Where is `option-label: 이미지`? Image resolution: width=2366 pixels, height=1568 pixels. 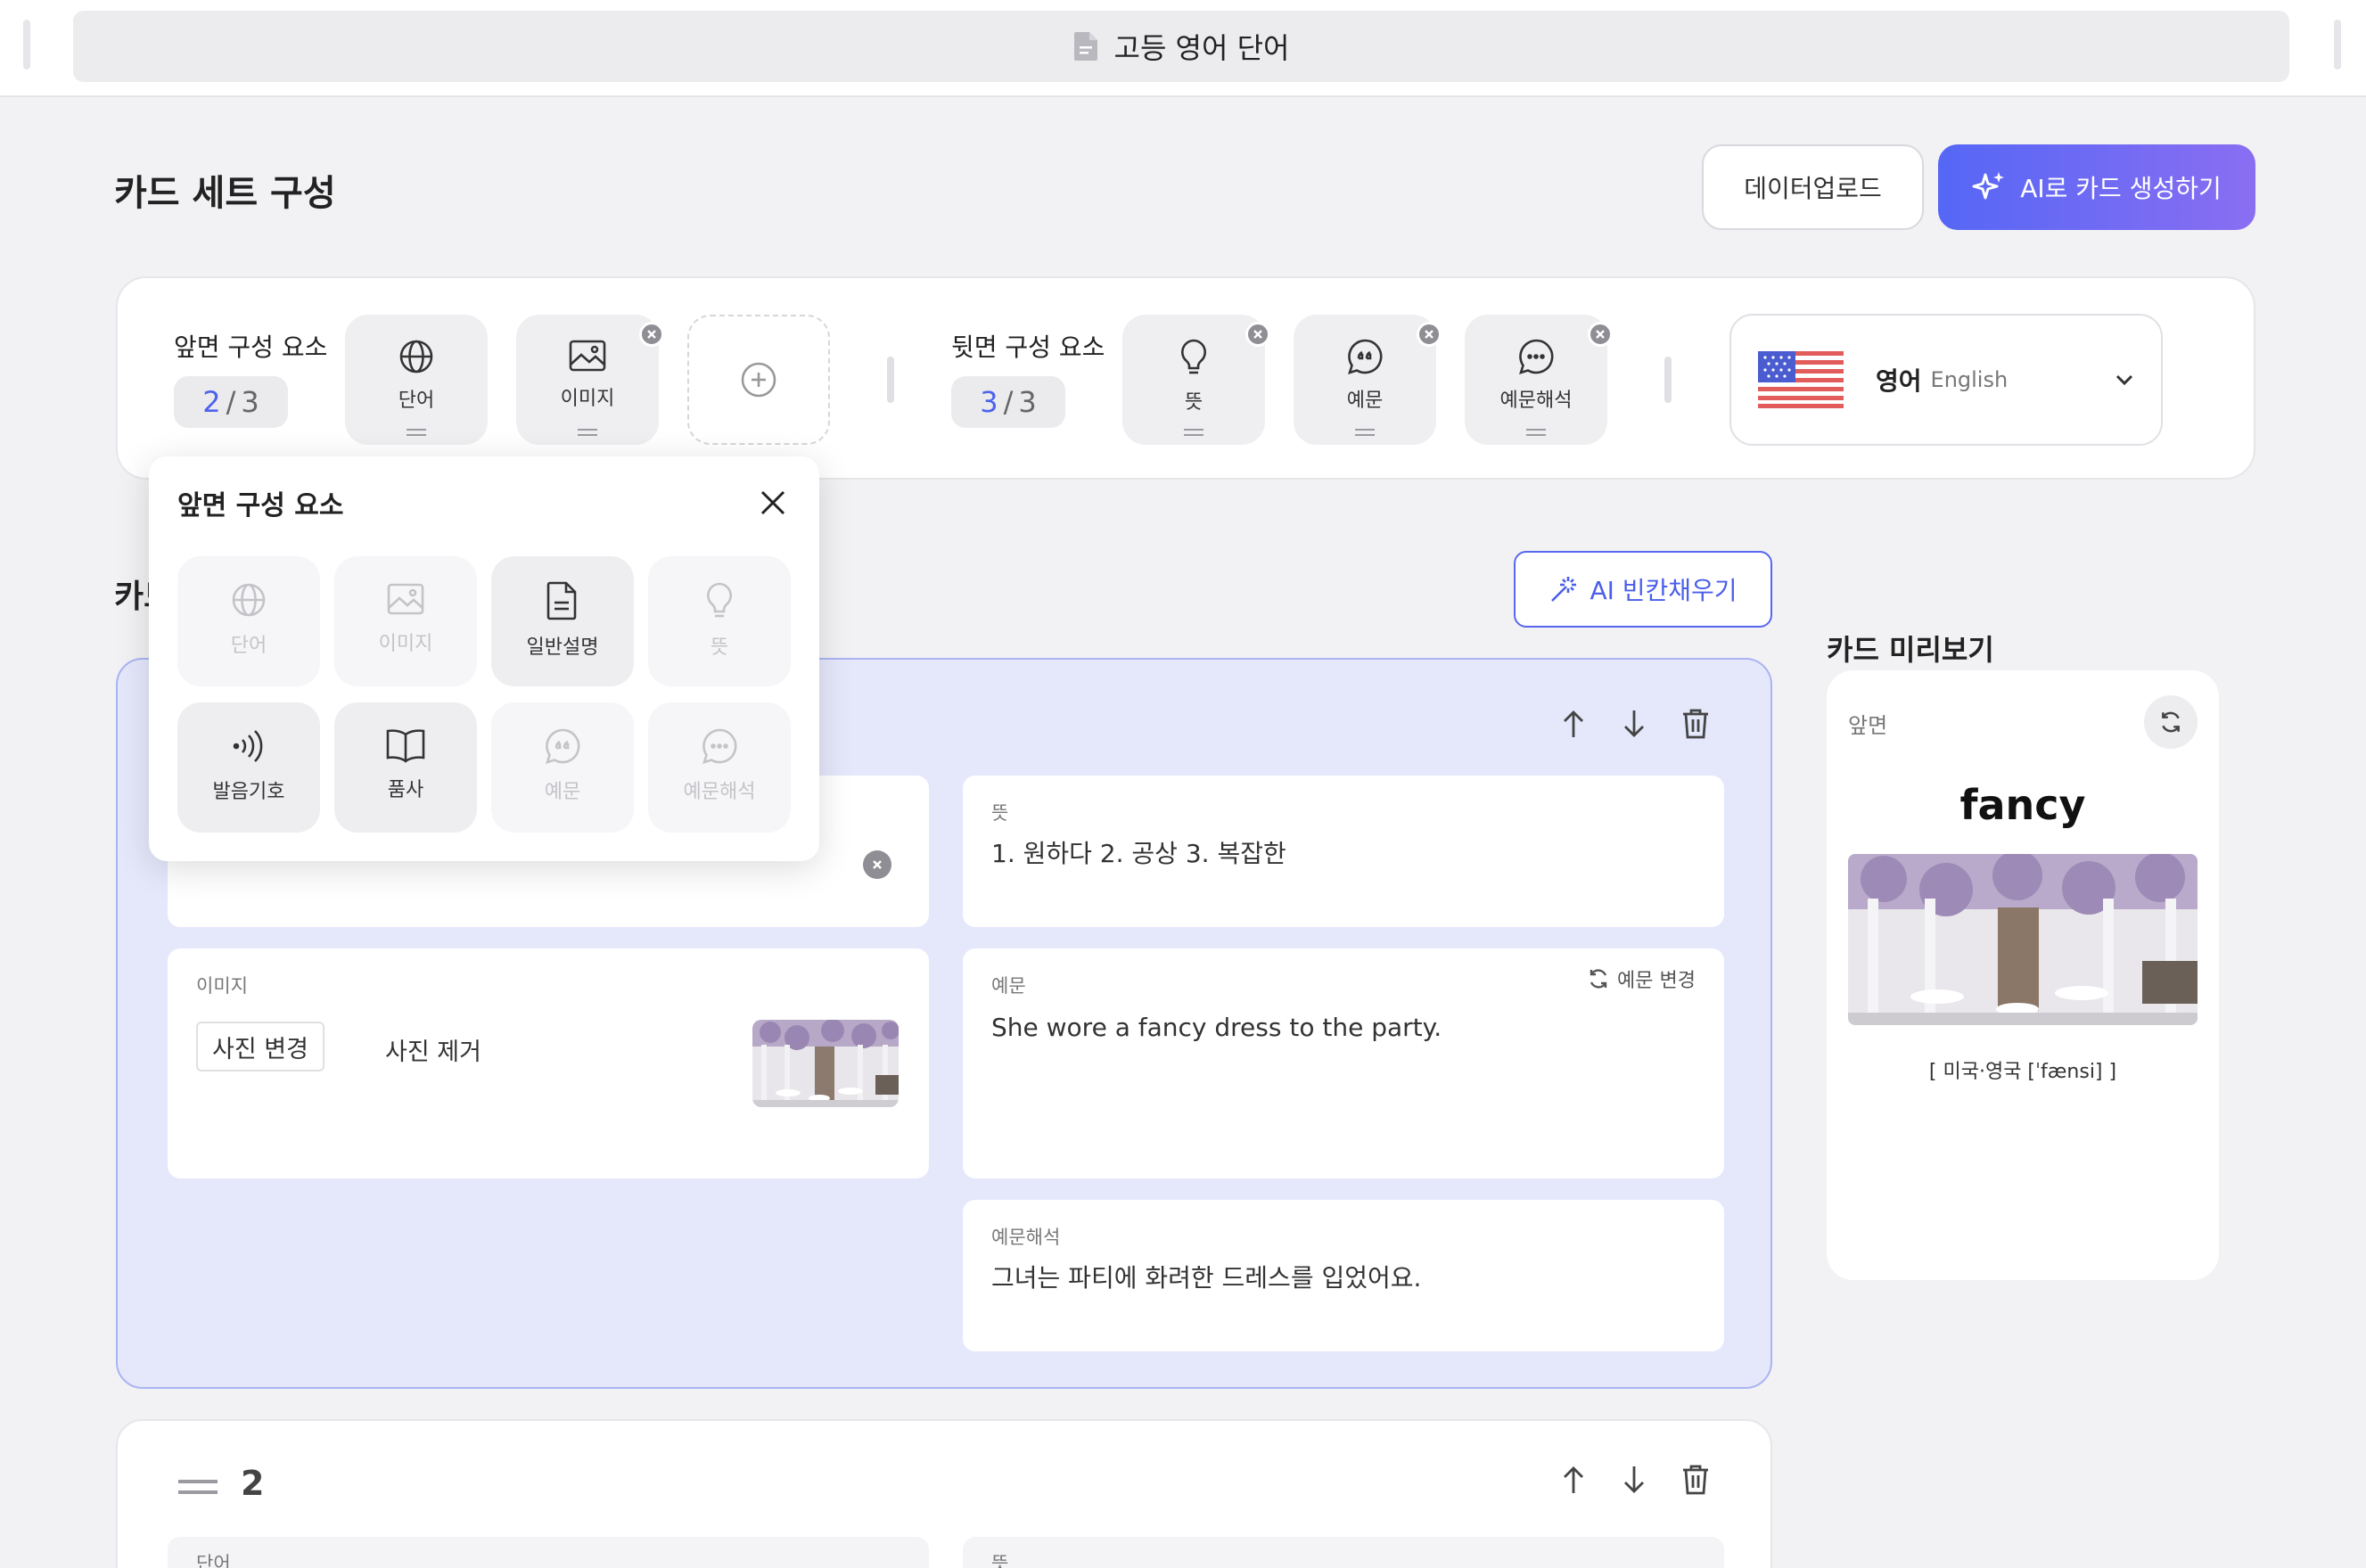 option-label: 이미지 is located at coordinates (405, 644).